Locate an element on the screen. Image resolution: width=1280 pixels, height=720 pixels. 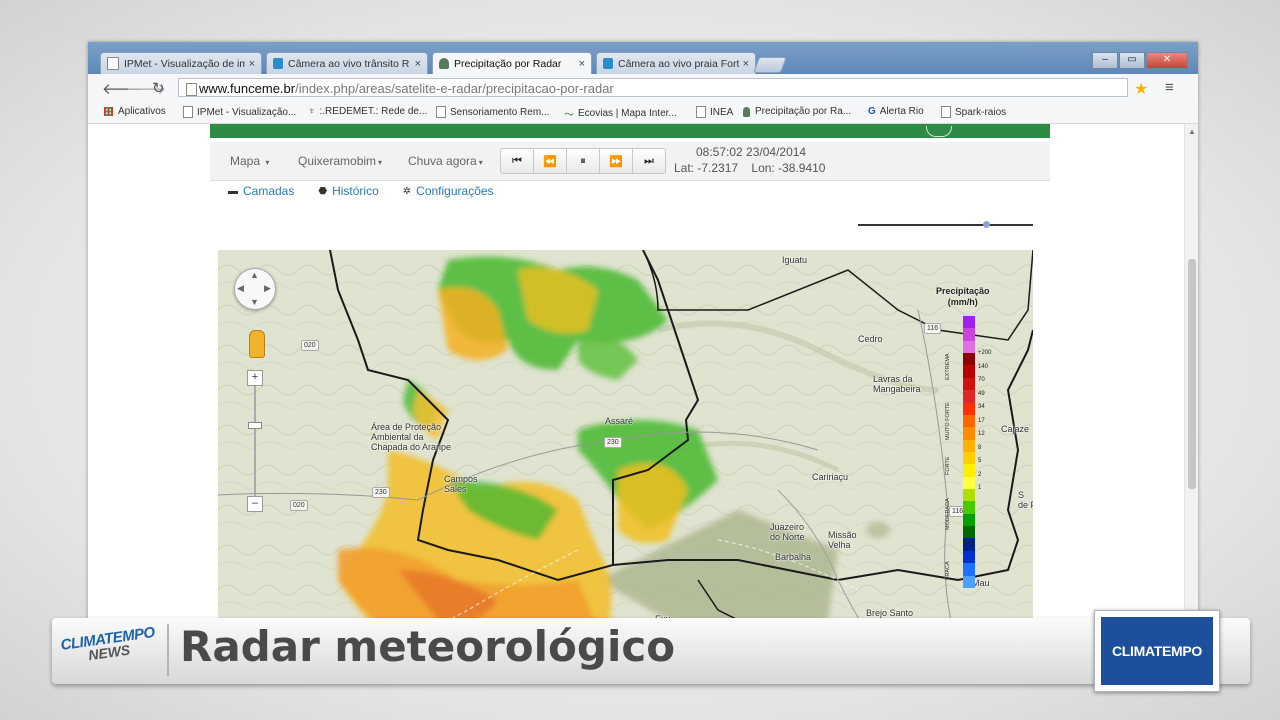
place-label: Cedro is located at coordinates (870, 339).